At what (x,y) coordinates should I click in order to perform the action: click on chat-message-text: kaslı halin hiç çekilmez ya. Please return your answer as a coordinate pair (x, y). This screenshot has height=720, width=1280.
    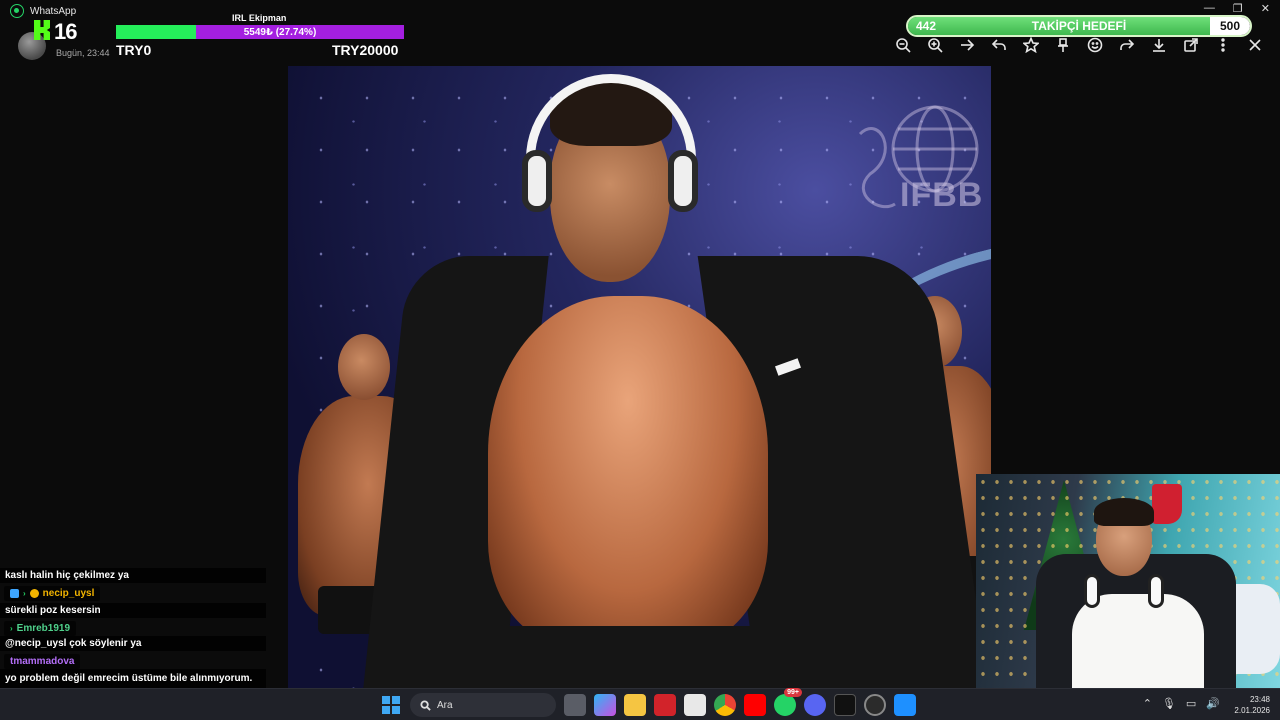
    Looking at the image, I should click on (67, 575).